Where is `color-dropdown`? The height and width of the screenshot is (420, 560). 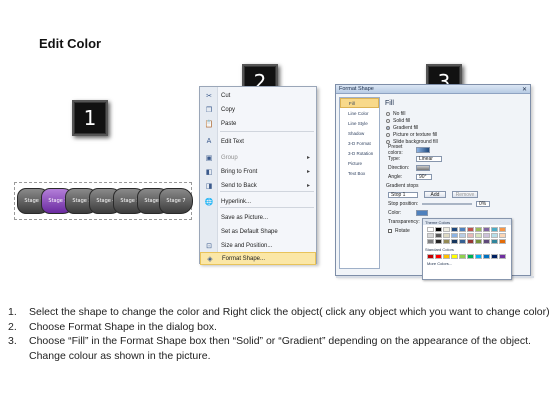
color-dropdown is located at coordinates (422, 212).